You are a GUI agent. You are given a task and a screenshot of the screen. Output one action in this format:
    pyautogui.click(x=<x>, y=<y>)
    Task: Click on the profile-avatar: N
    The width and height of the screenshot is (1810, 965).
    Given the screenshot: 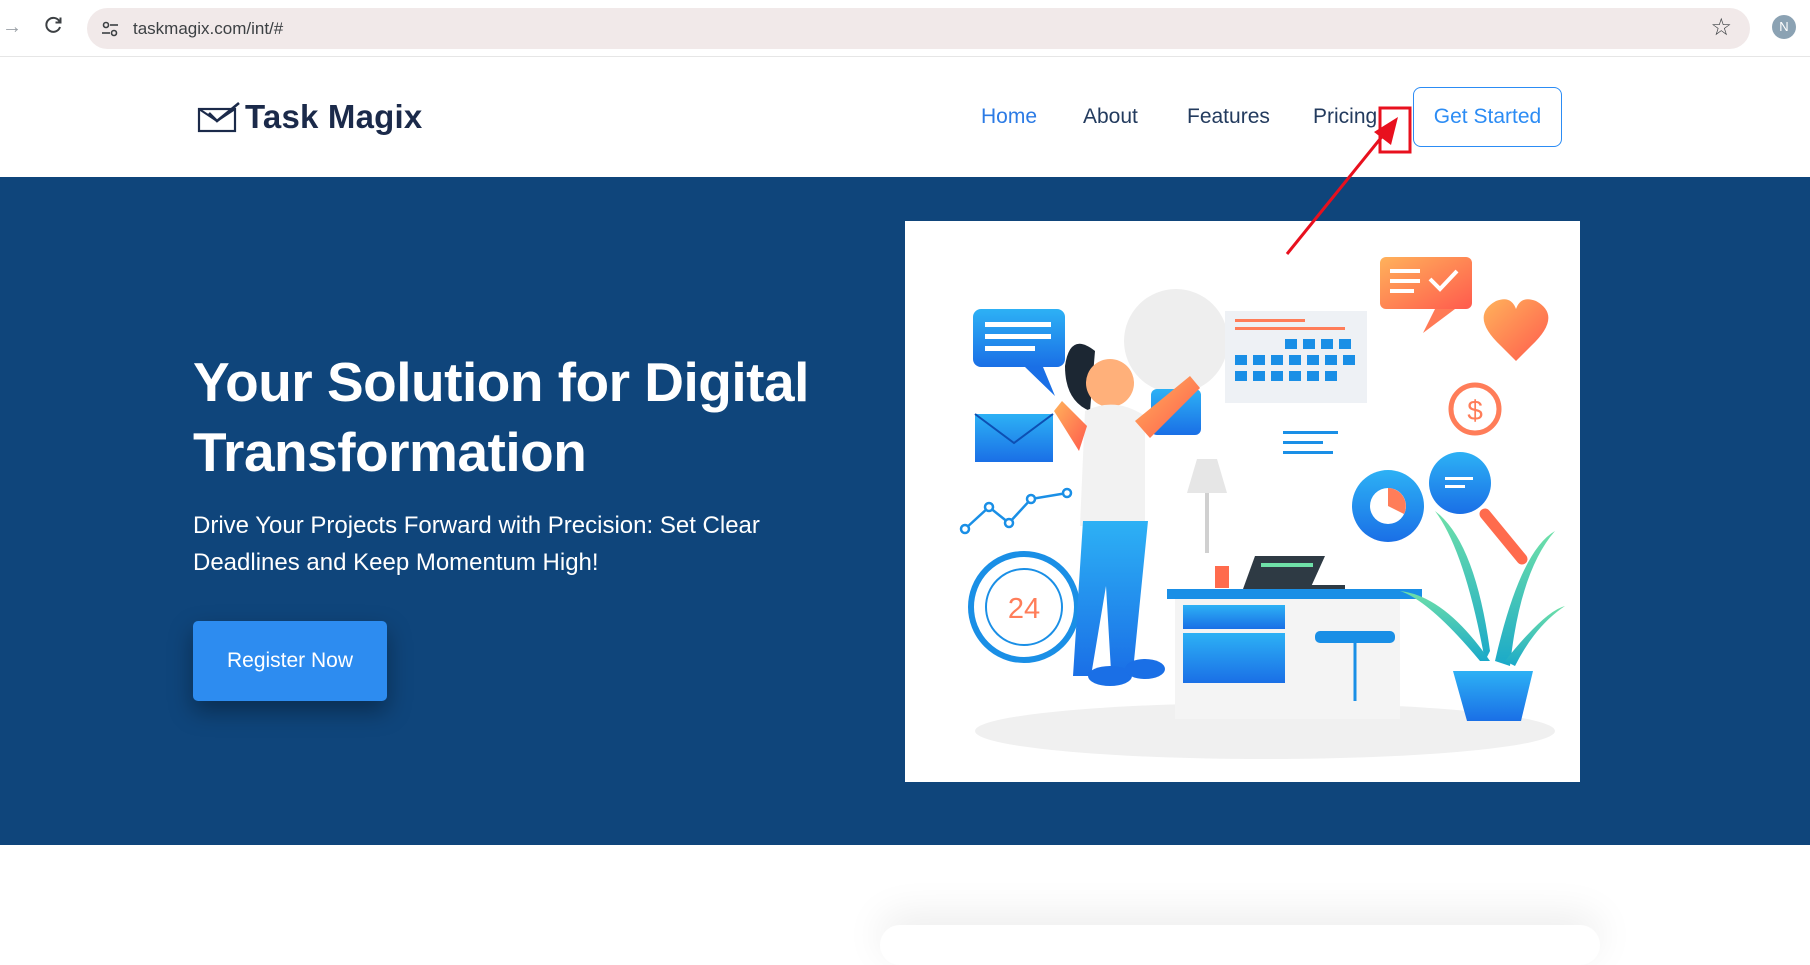 What is the action you would take?
    pyautogui.click(x=1784, y=27)
    